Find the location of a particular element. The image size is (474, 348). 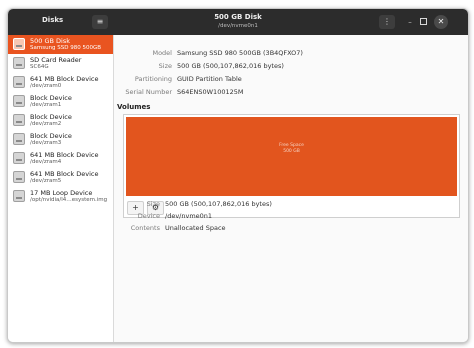

device-item-zram5: 641 MB Block Device /dev/zram5 is located at coordinates (60, 177).